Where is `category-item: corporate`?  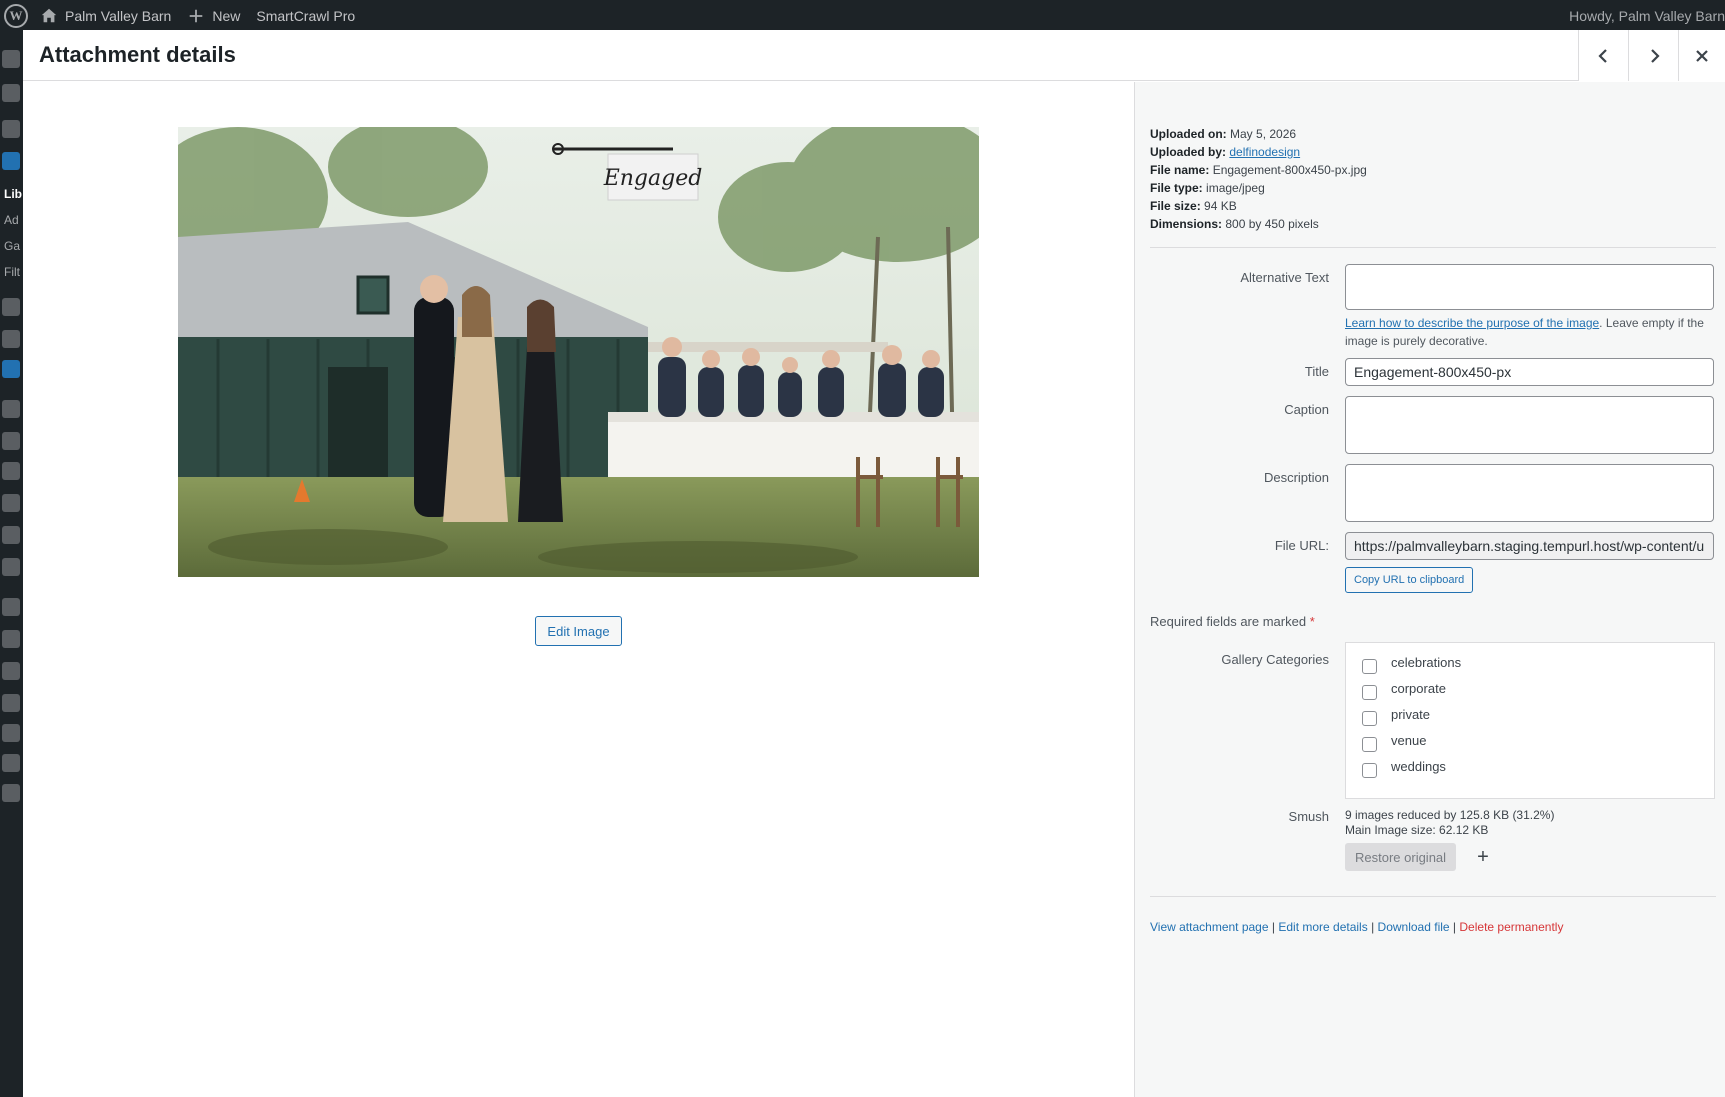 category-item: corporate is located at coordinates (1404, 689).